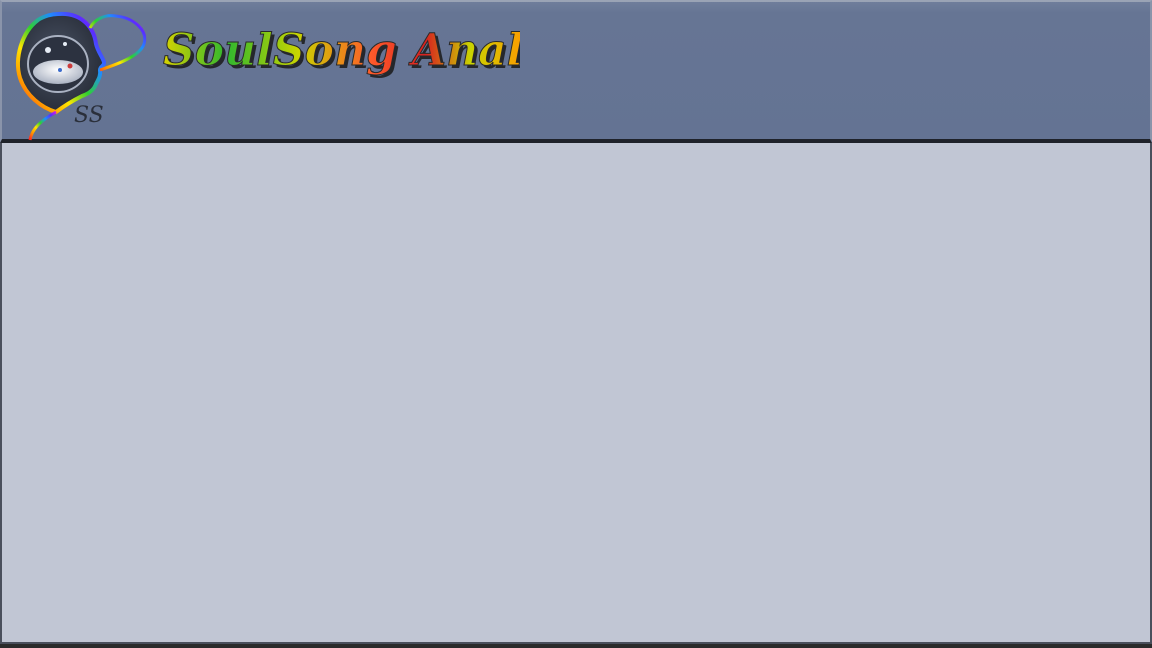 Image resolution: width=1152 pixels, height=648 pixels. What do you see at coordinates (341, 50) in the screenshot?
I see `site-title-text: SoulSong Analysis` at bounding box center [341, 50].